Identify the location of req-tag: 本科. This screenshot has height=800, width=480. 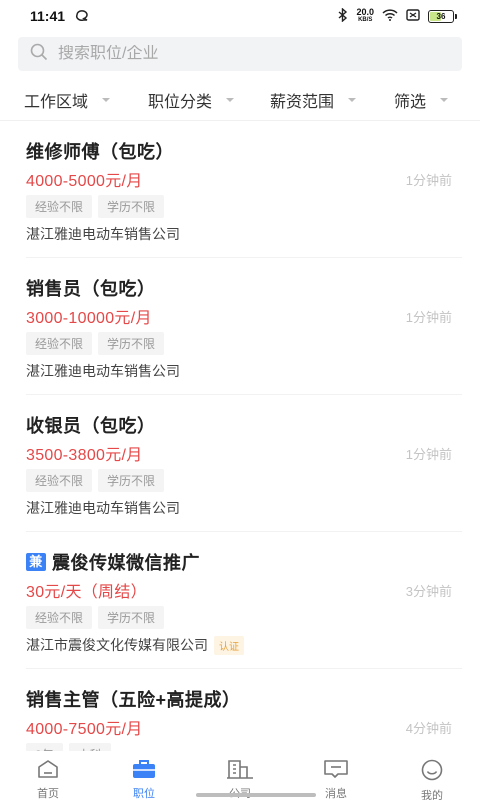
(89, 747).